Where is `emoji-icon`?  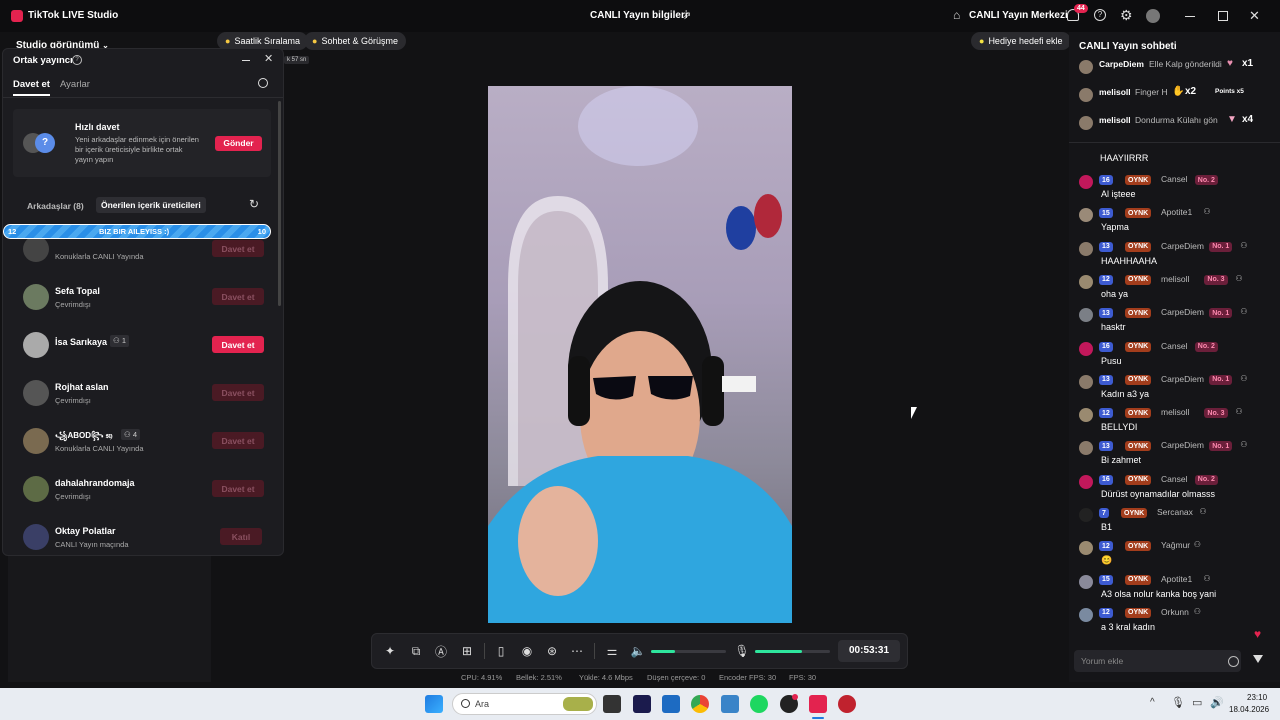
emoji-icon is located at coordinates (1233, 661).